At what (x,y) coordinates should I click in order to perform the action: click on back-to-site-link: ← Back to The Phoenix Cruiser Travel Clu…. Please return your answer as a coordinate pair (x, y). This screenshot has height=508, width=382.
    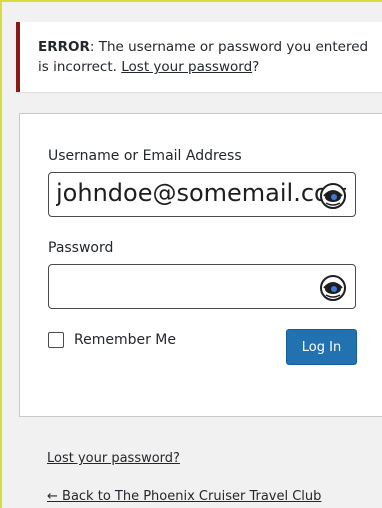
    Looking at the image, I should click on (184, 496).